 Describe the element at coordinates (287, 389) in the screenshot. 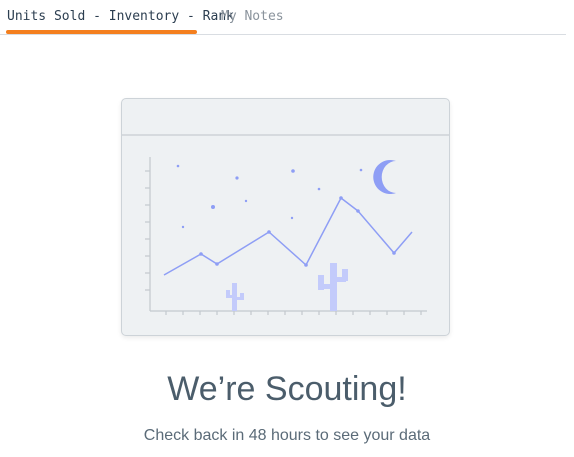

I see `empty-state-title: We’re Scouting!` at that location.